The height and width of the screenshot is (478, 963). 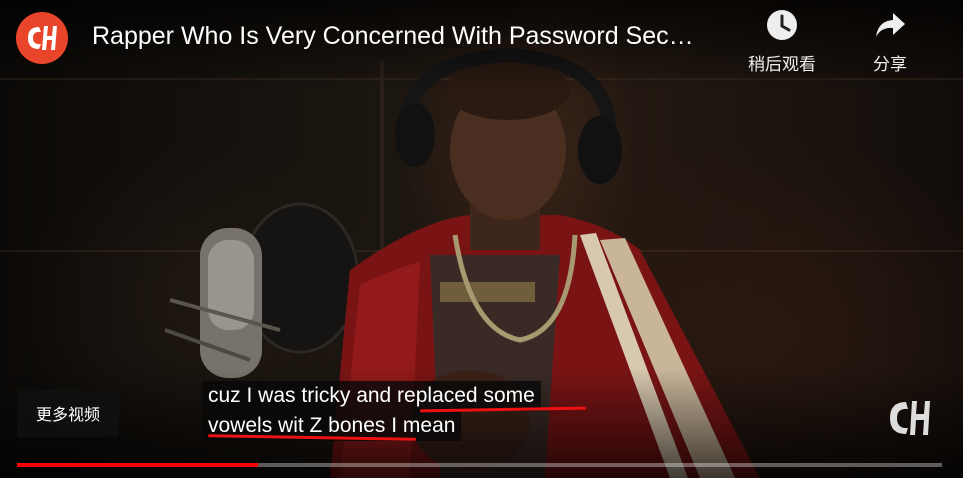 I want to click on share-label: 分享, so click(x=890, y=65).